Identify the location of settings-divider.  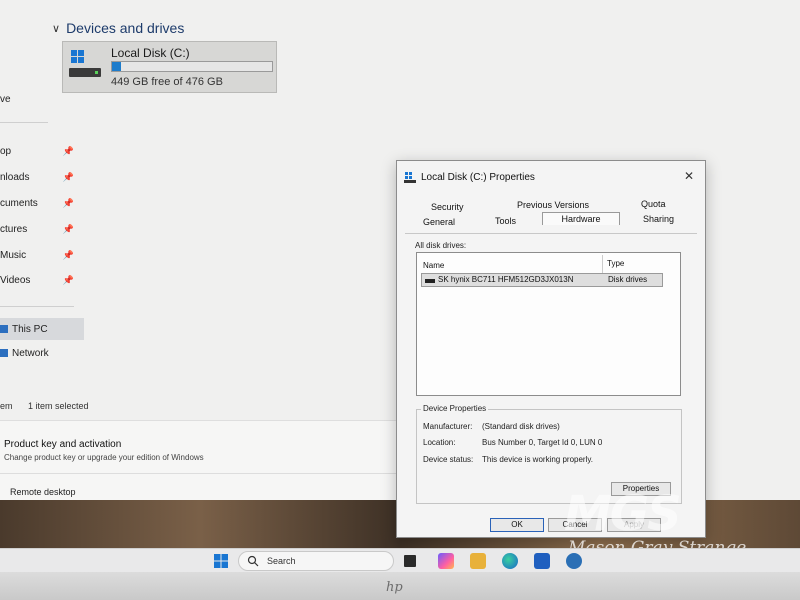
(200, 473).